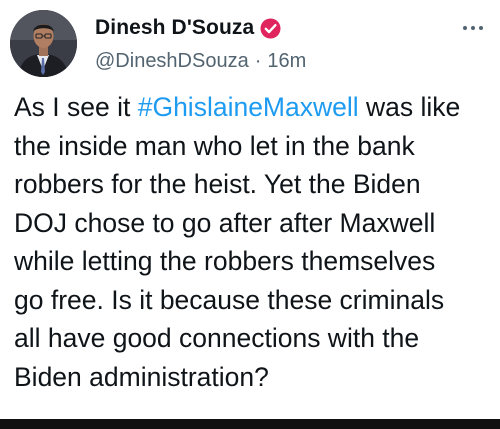 This screenshot has height=429, width=500. Describe the element at coordinates (248, 107) in the screenshot. I see `hashtag-link: #GhislaineMaxwell` at that location.